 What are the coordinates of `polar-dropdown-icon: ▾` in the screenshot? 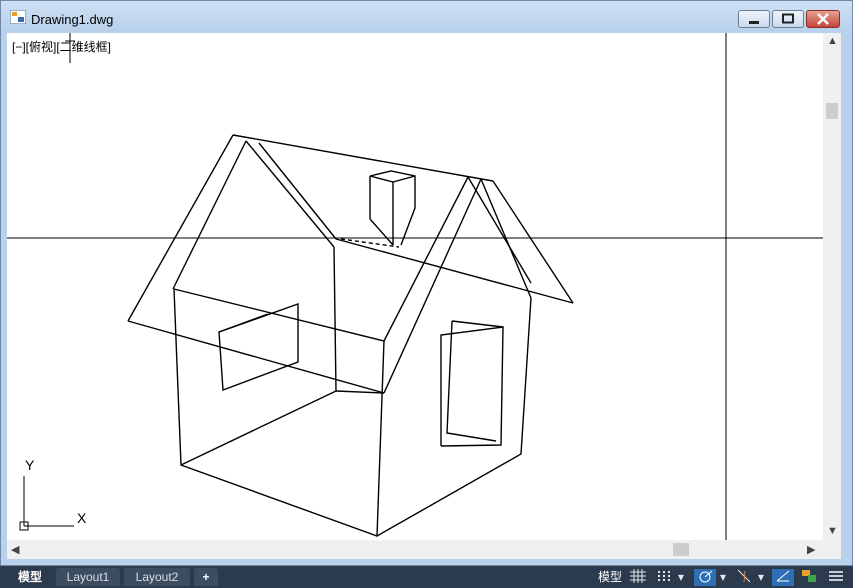 It's located at (723, 577).